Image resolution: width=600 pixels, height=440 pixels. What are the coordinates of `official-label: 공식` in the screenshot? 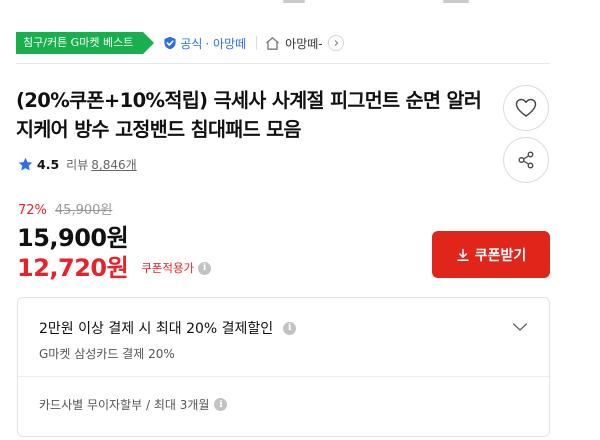 It's located at (191, 43).